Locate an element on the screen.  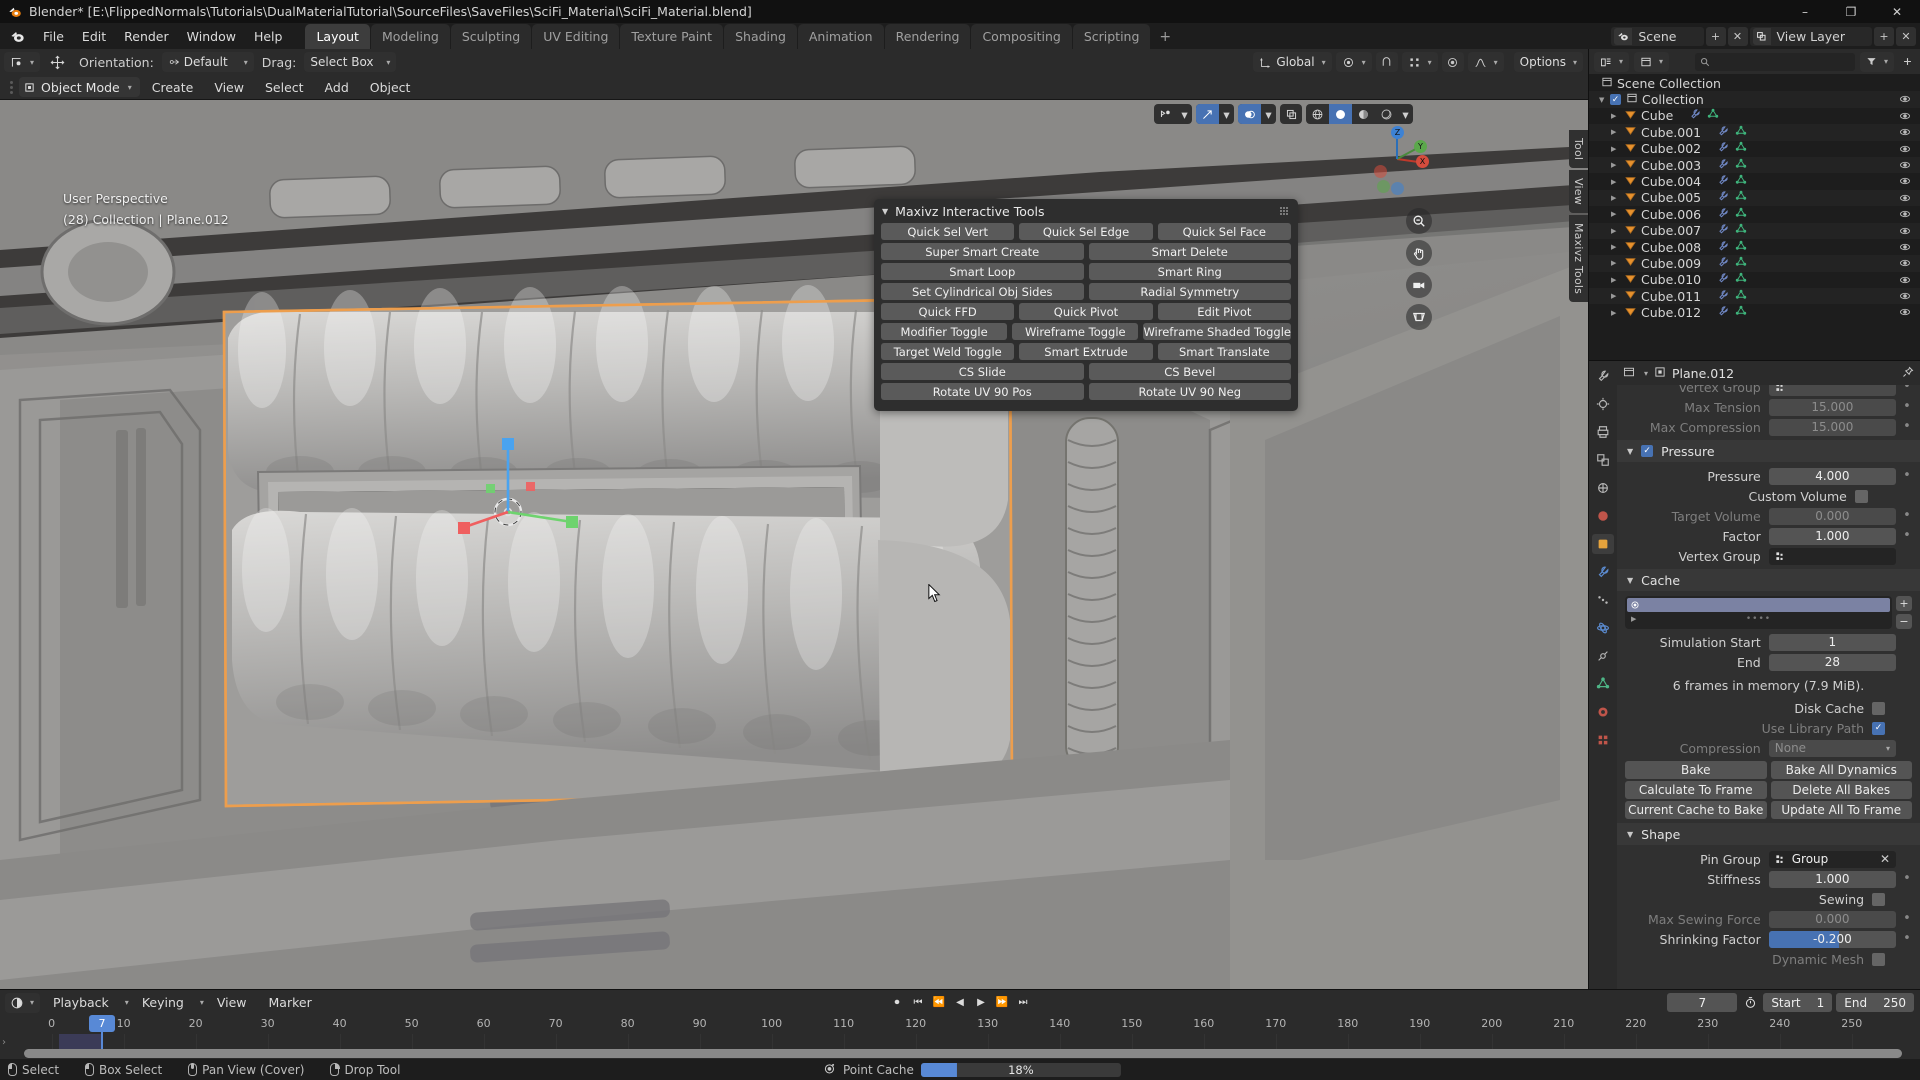
use-preview-range-icon is located at coordinates (1750, 1002).